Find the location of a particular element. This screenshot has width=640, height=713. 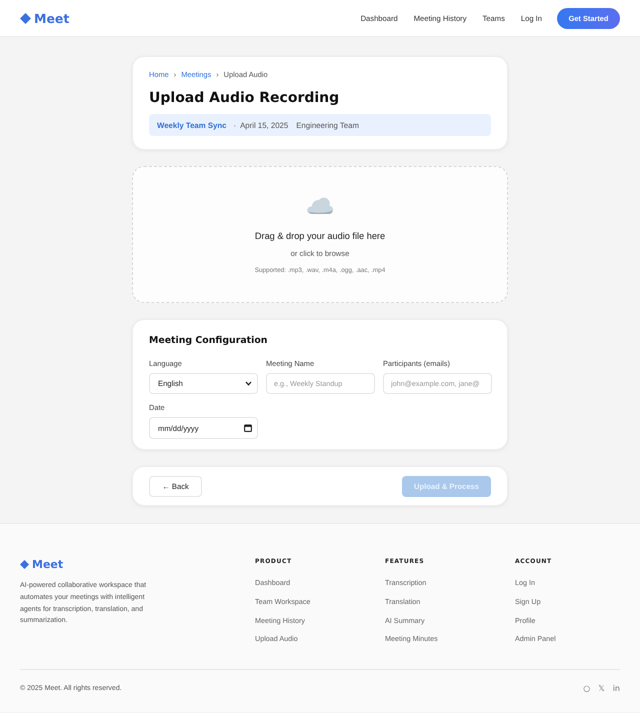

dropzone-title: Drag & drop your audio file here is located at coordinates (320, 236).